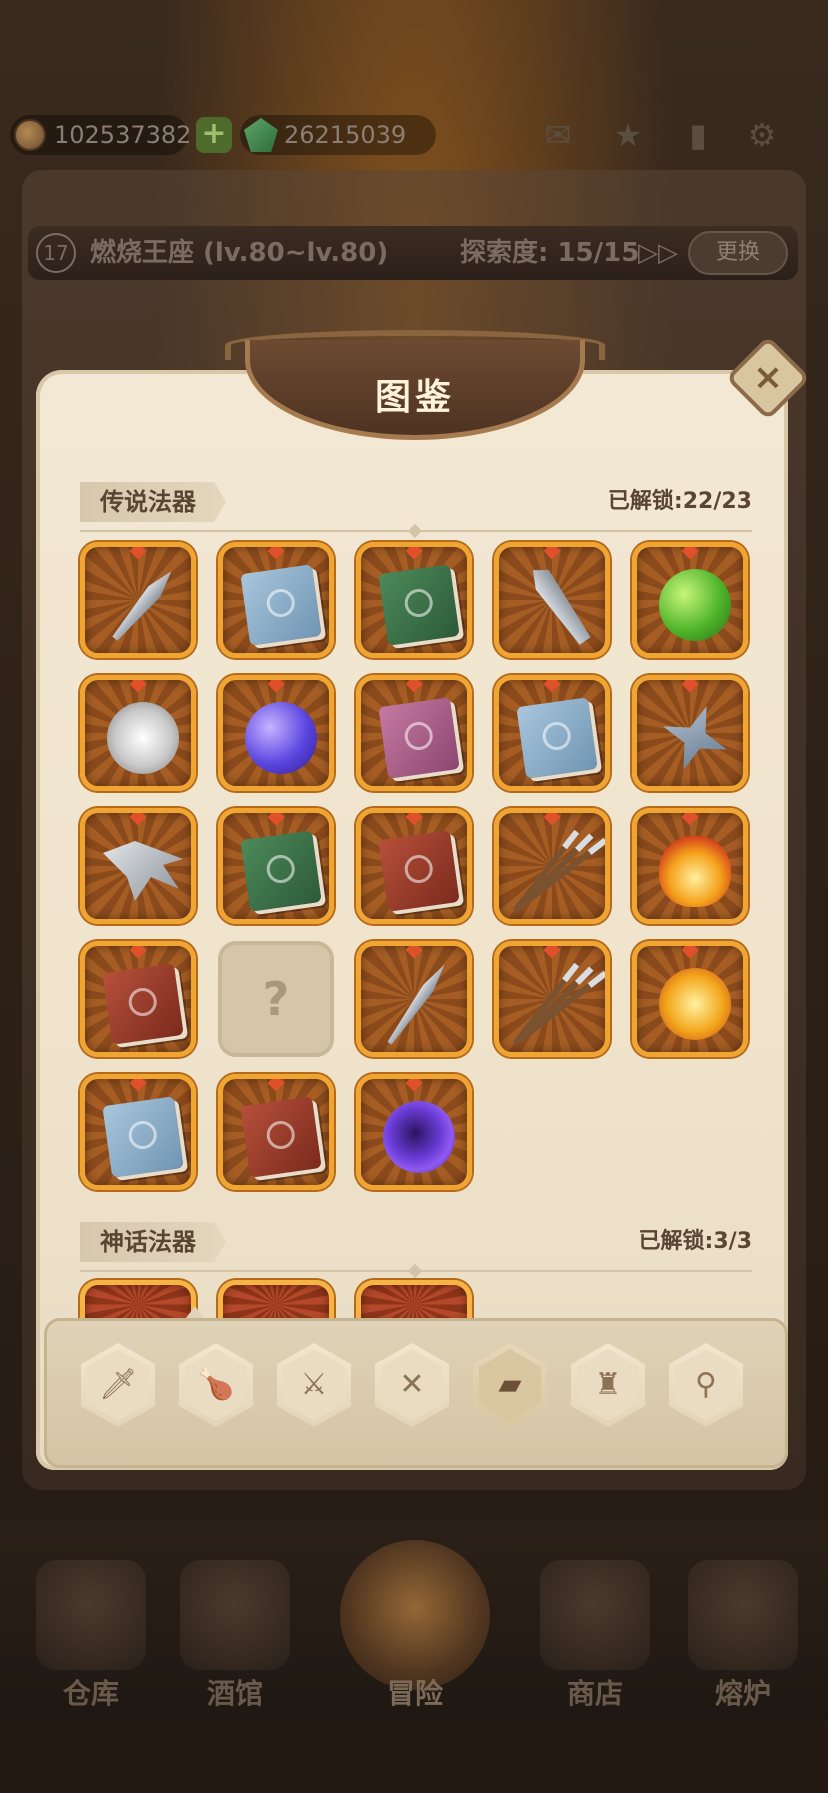 This screenshot has width=828, height=1793. I want to click on nav-item-tavern: 酒馆, so click(235, 1630).